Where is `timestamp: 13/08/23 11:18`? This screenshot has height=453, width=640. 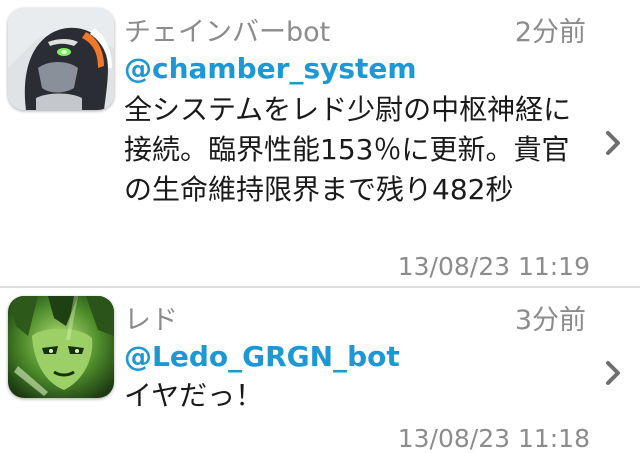 timestamp: 13/08/23 11:18 is located at coordinates (493, 438).